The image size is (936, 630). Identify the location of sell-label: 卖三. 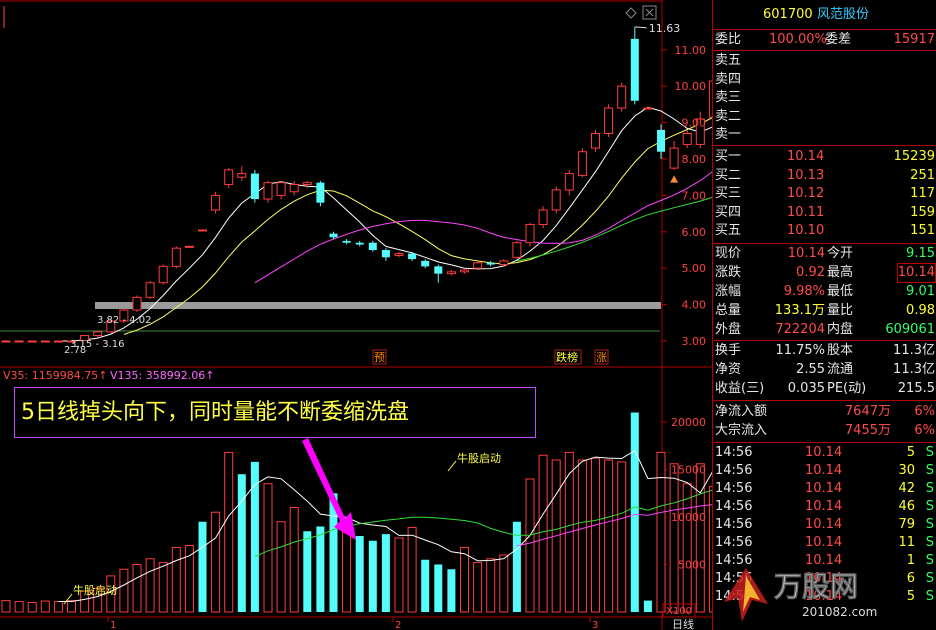
(728, 97).